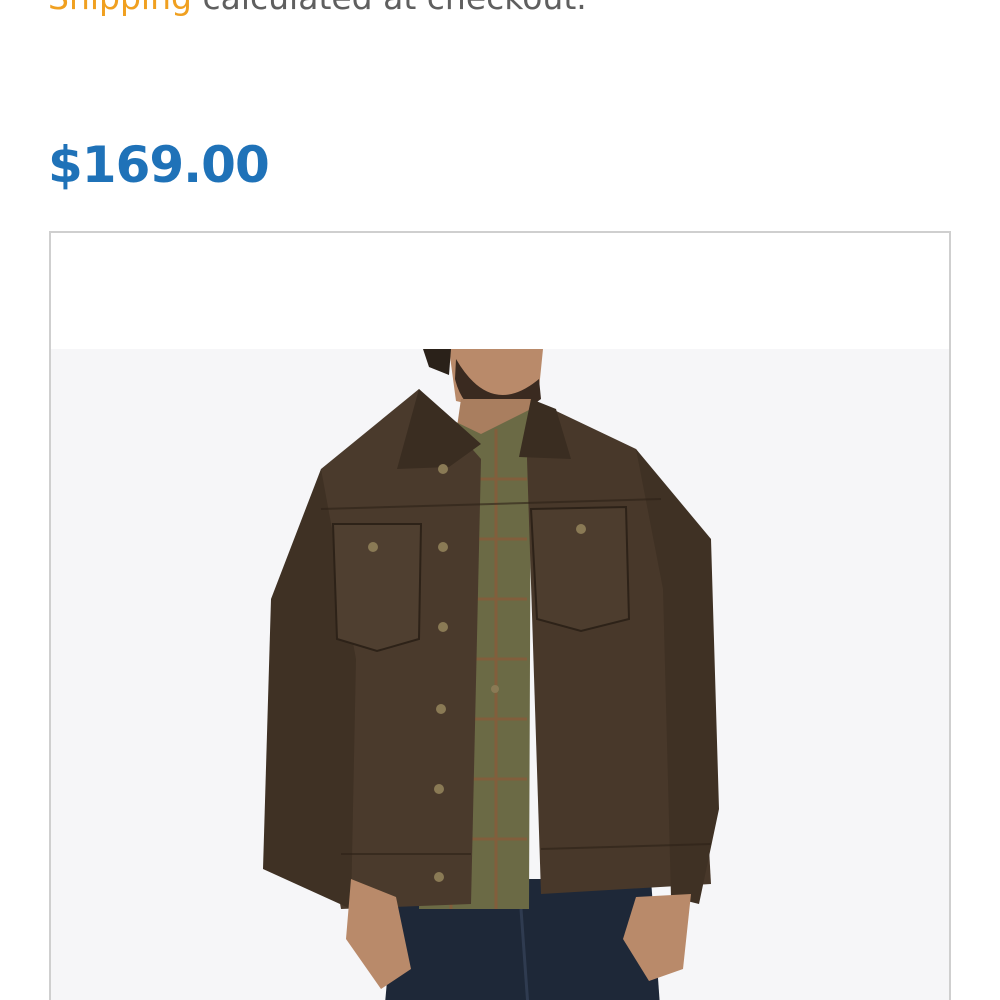 Image resolution: width=1000 pixels, height=1000 pixels. Describe the element at coordinates (377, 588) in the screenshot. I see `jacket-left-pocket` at that location.